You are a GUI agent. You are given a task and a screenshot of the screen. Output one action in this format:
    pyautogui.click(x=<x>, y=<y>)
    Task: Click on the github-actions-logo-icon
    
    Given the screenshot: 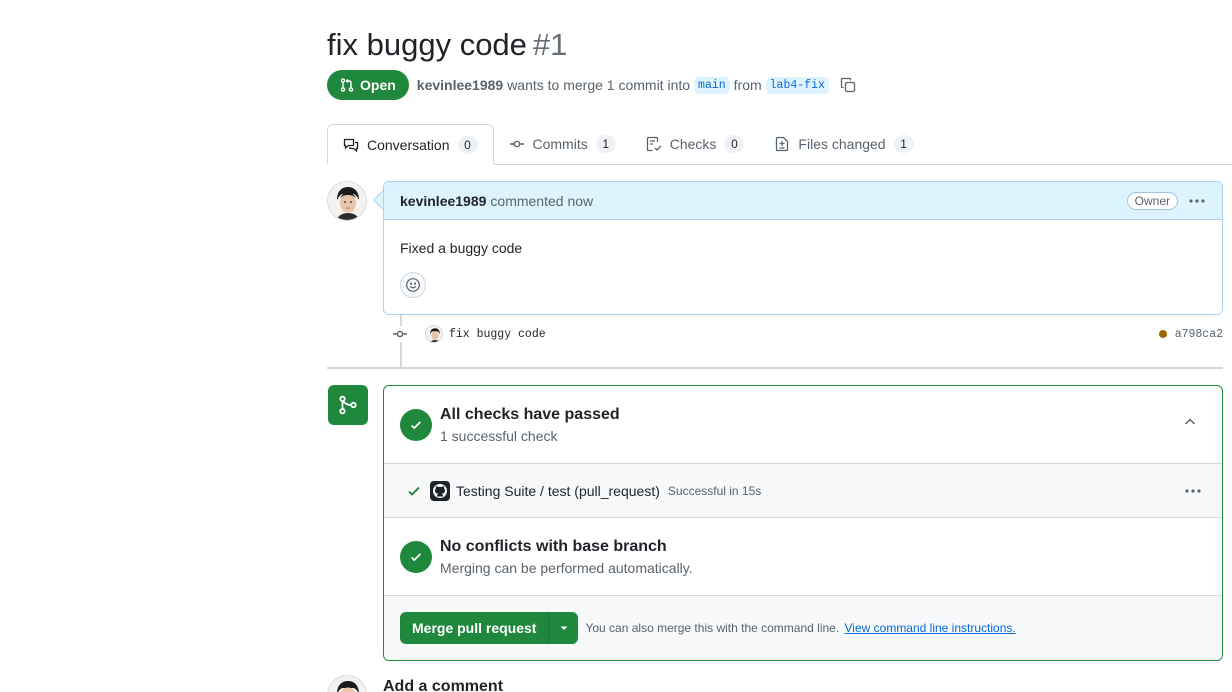 What is the action you would take?
    pyautogui.click(x=440, y=490)
    